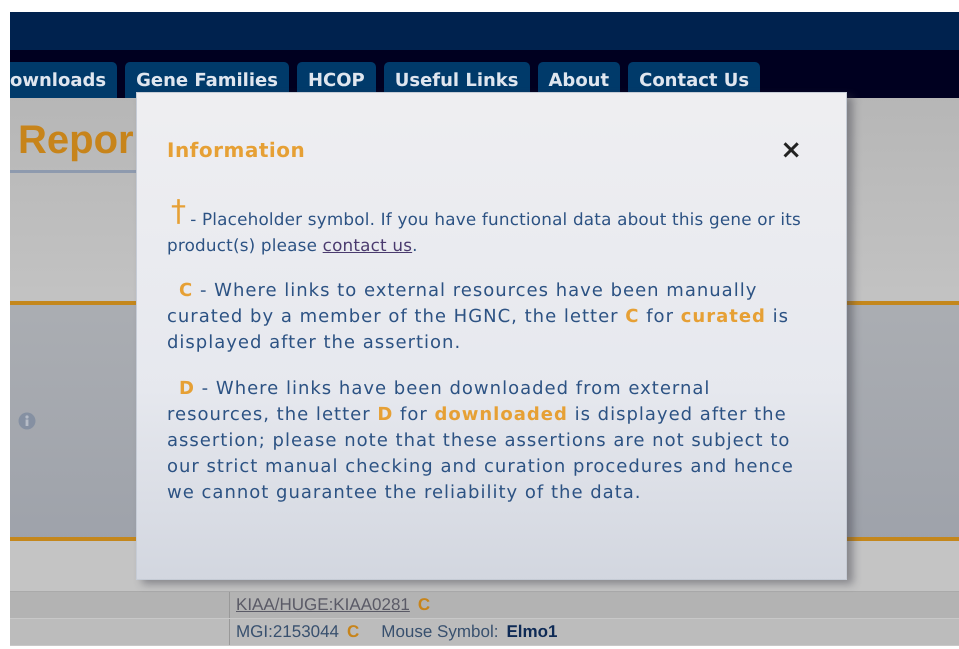  What do you see at coordinates (27, 421) in the screenshot?
I see `info-icon` at bounding box center [27, 421].